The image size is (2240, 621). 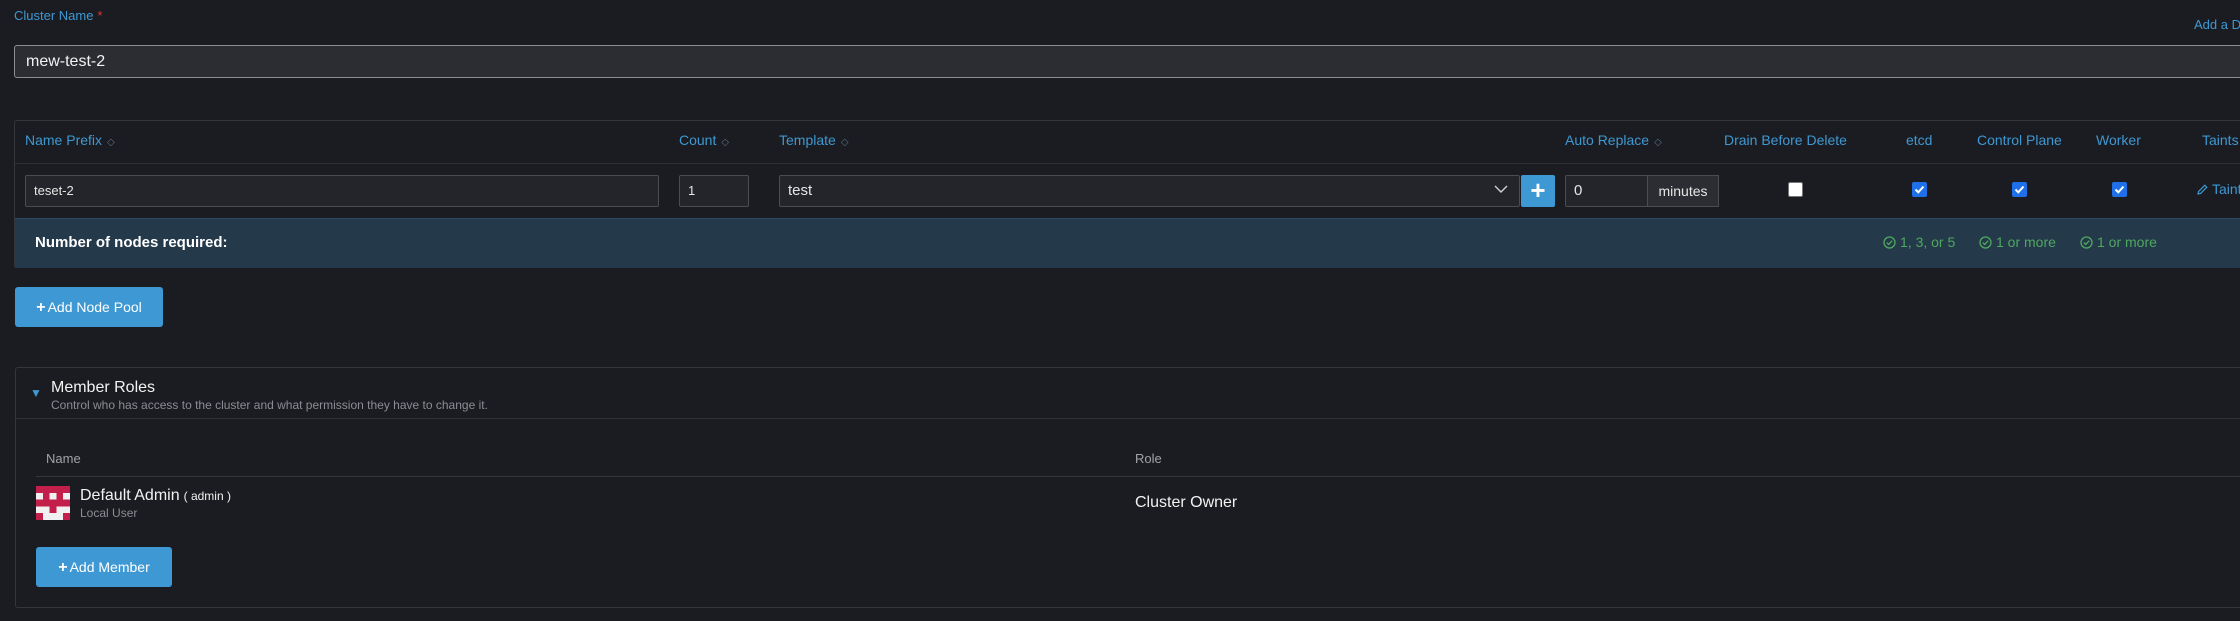 I want to click on header-taints: Taints, so click(x=2220, y=140).